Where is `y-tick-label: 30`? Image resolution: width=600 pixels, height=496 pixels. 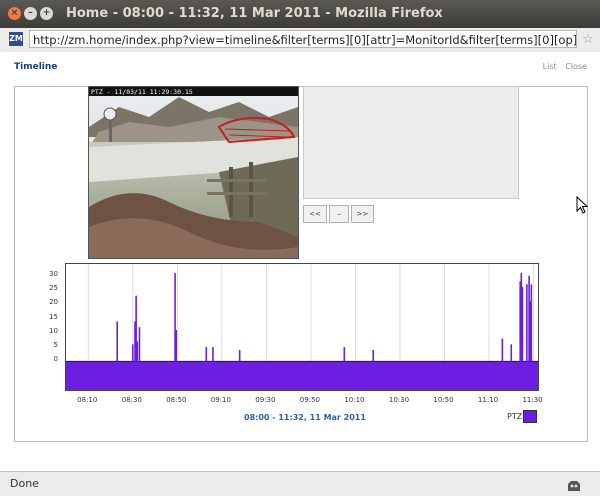 y-tick-label: 30 is located at coordinates (53, 273).